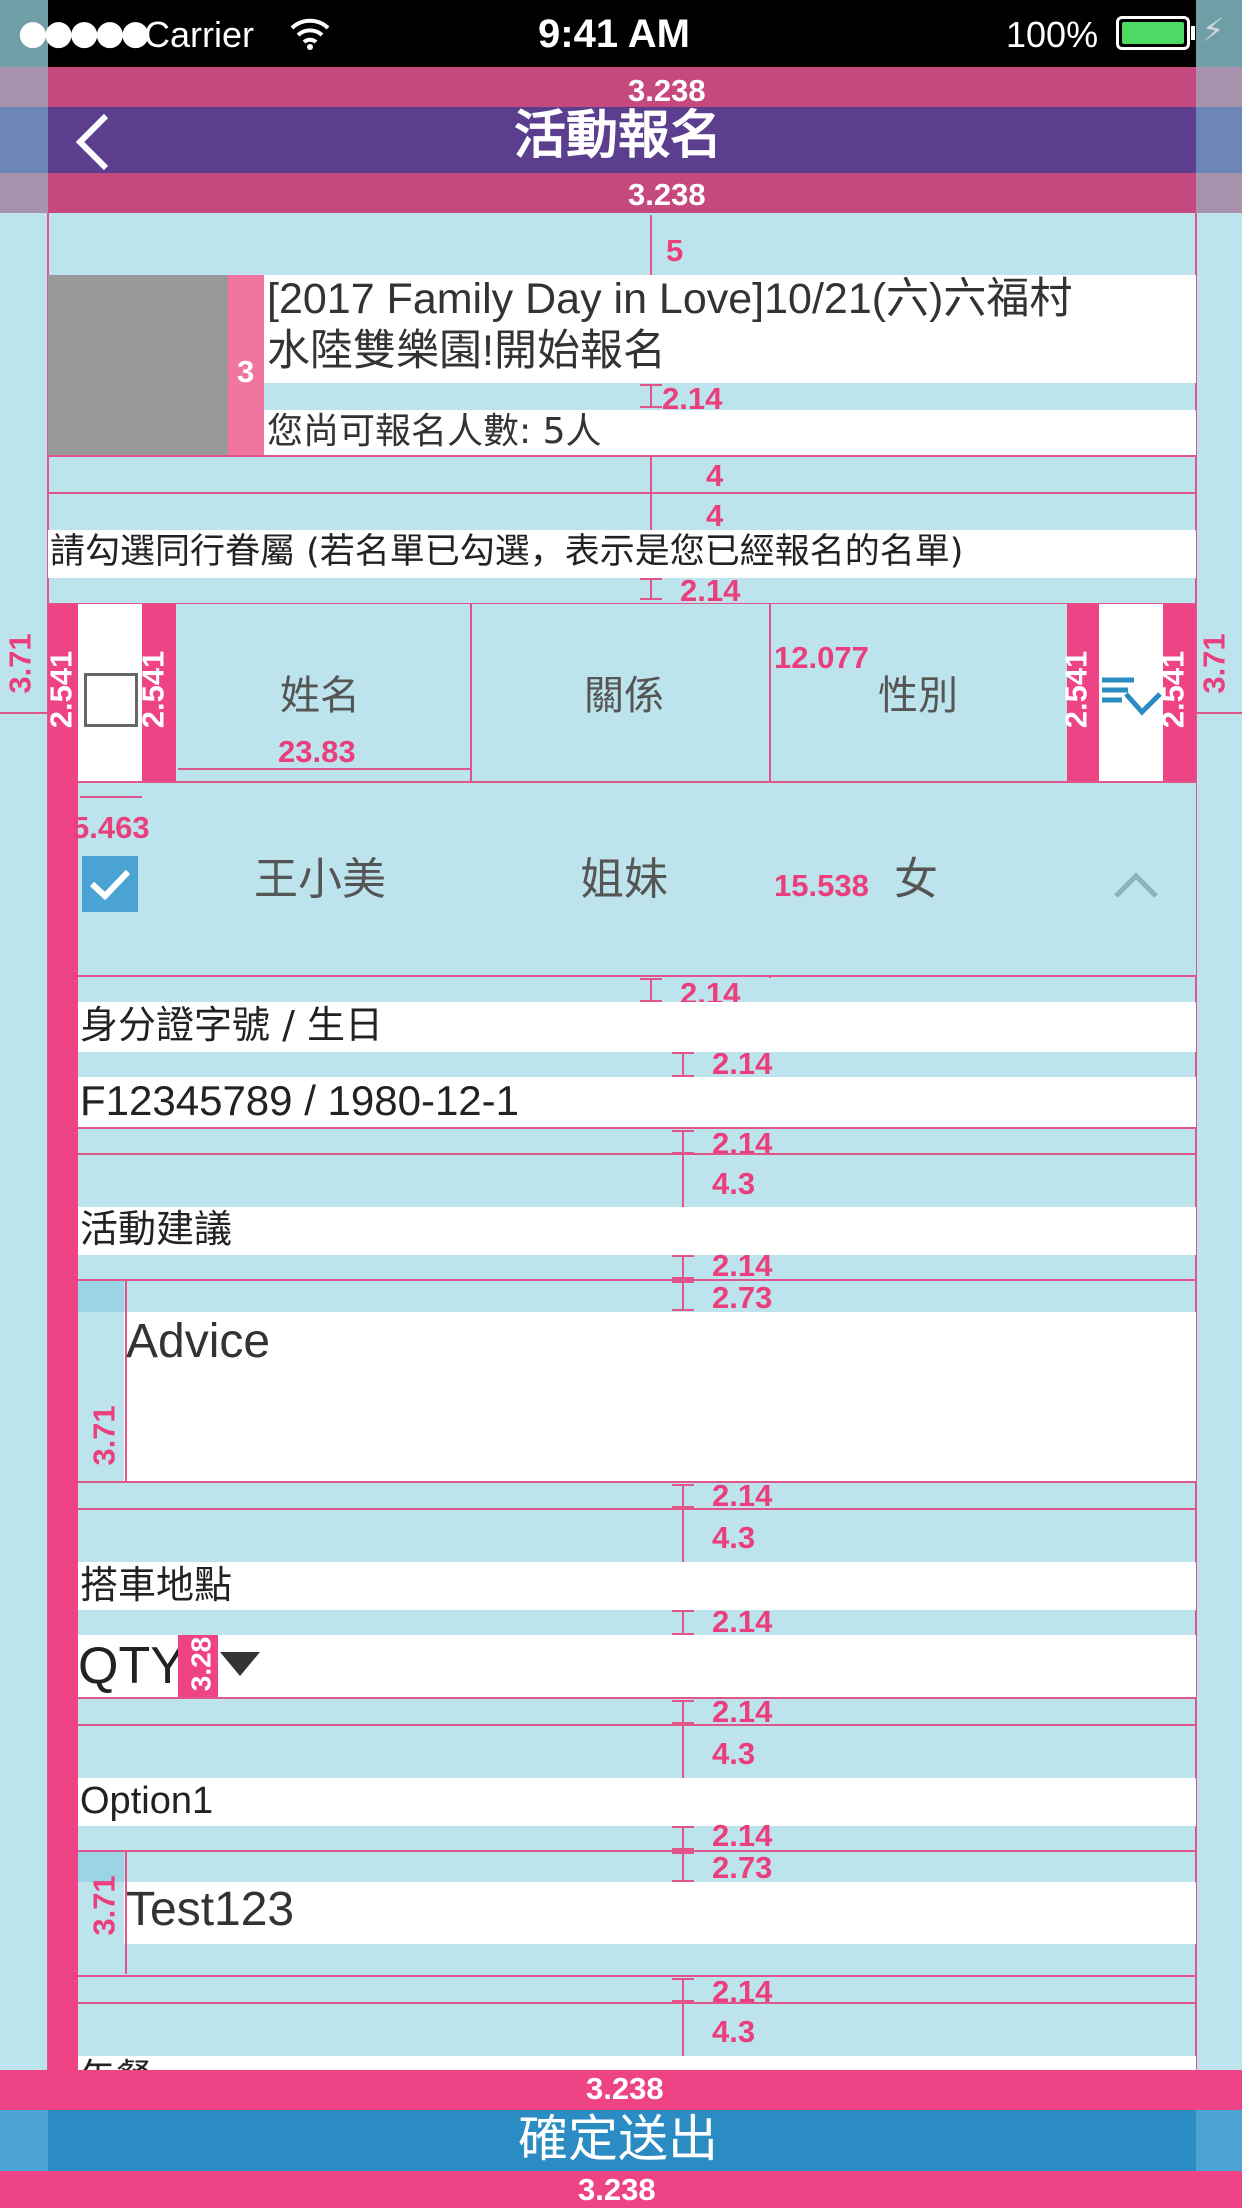 Image resolution: width=1242 pixels, height=2208 pixels. Describe the element at coordinates (24, 193) in the screenshot. I see `nav-bottom-margin-left` at that location.